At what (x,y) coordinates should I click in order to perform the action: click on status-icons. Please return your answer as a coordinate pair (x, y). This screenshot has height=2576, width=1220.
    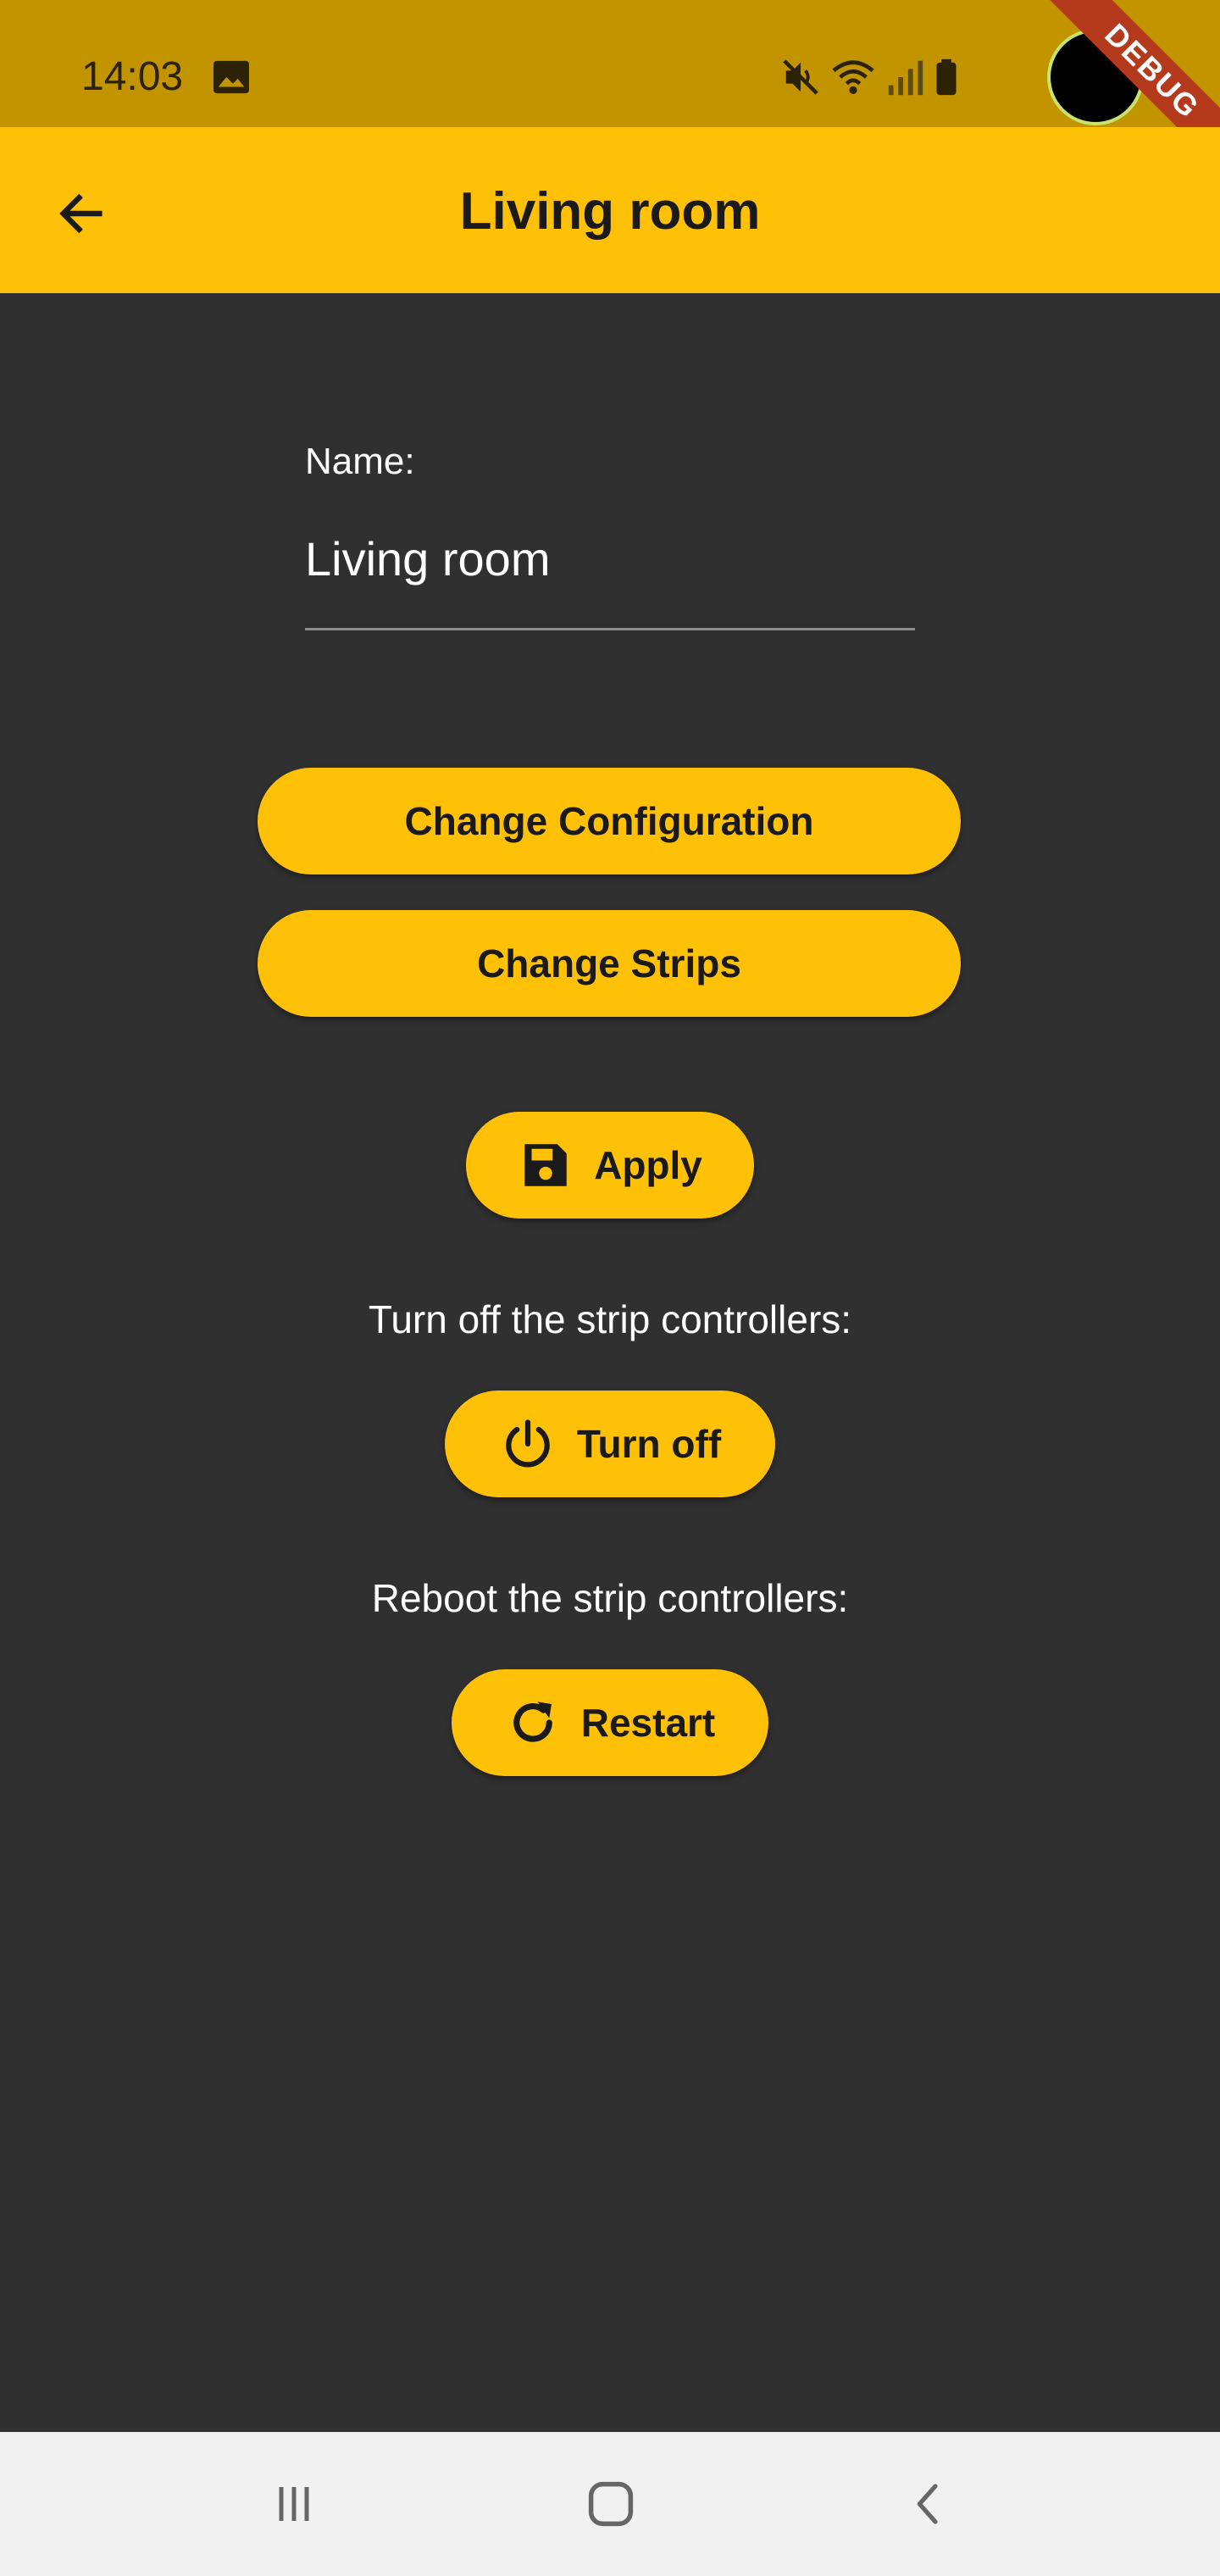
    Looking at the image, I should click on (870, 77).